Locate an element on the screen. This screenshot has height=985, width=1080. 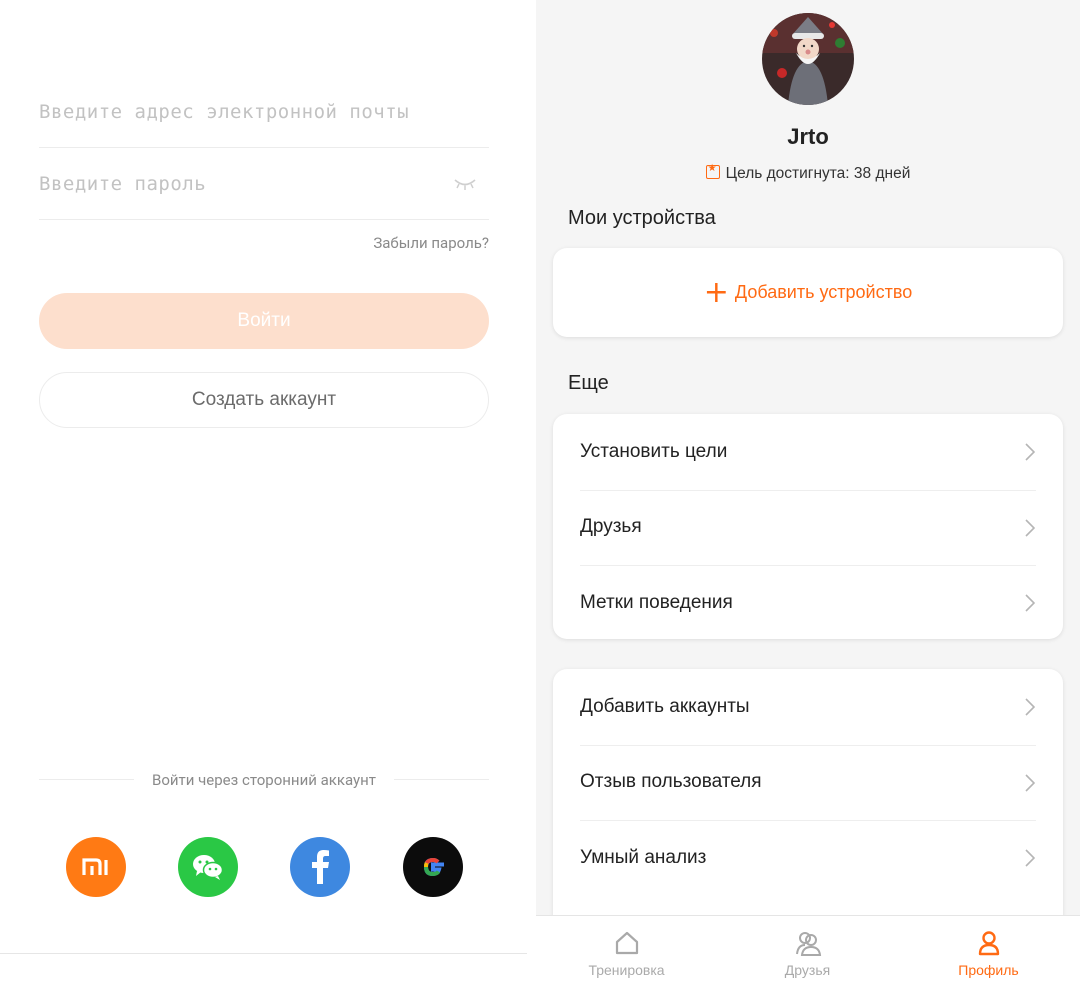
wechat-icon is located at coordinates (208, 867).